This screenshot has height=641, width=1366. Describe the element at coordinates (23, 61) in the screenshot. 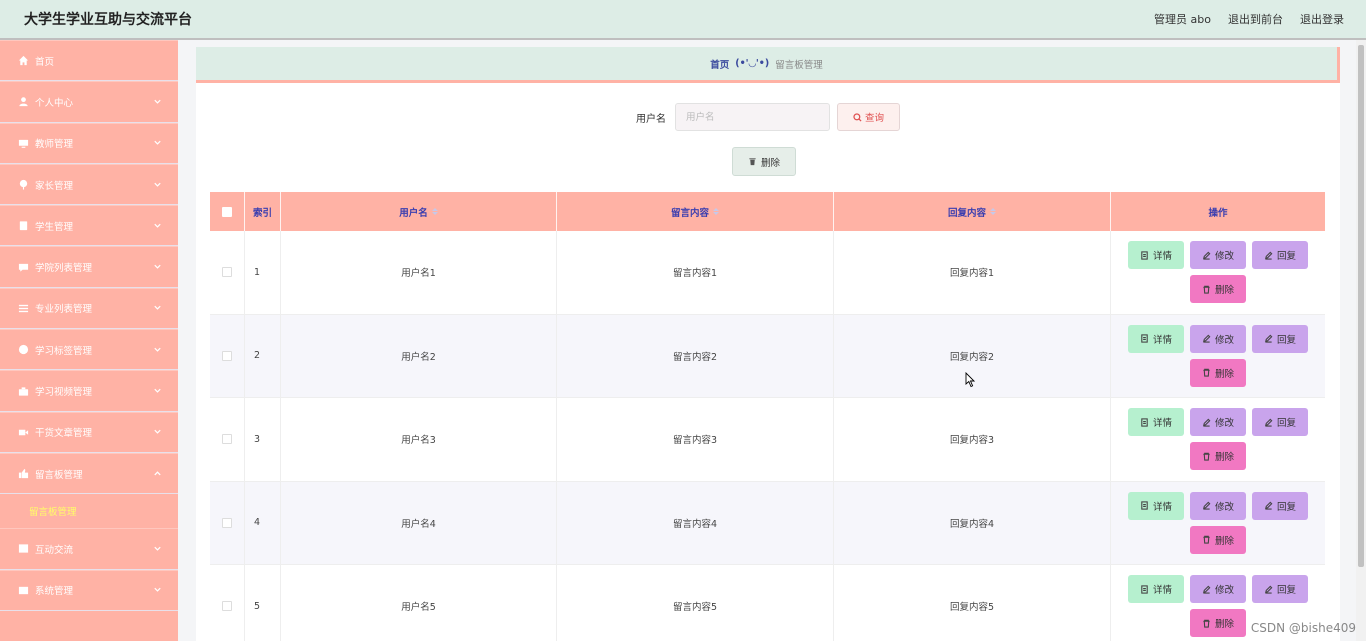

I see `home-icon` at that location.